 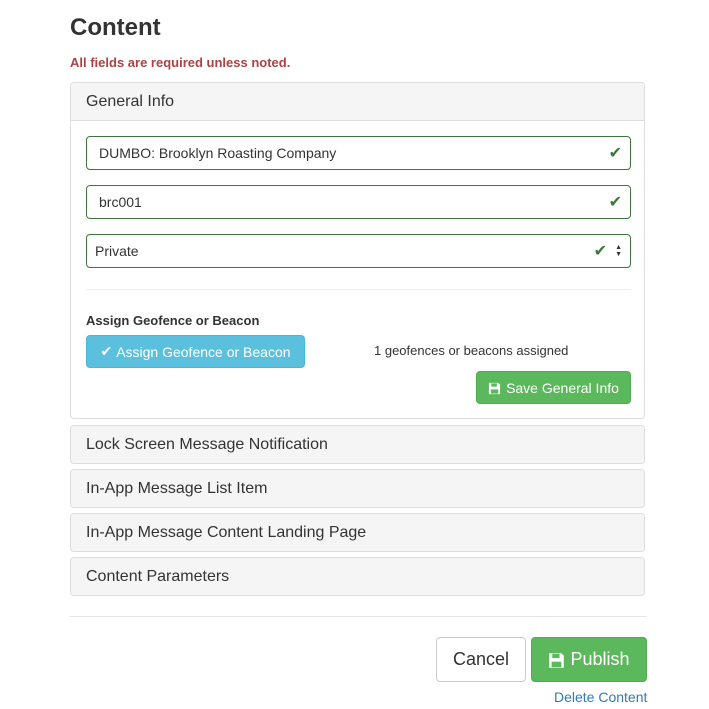 I want to click on publish-button: Publish, so click(x=589, y=659).